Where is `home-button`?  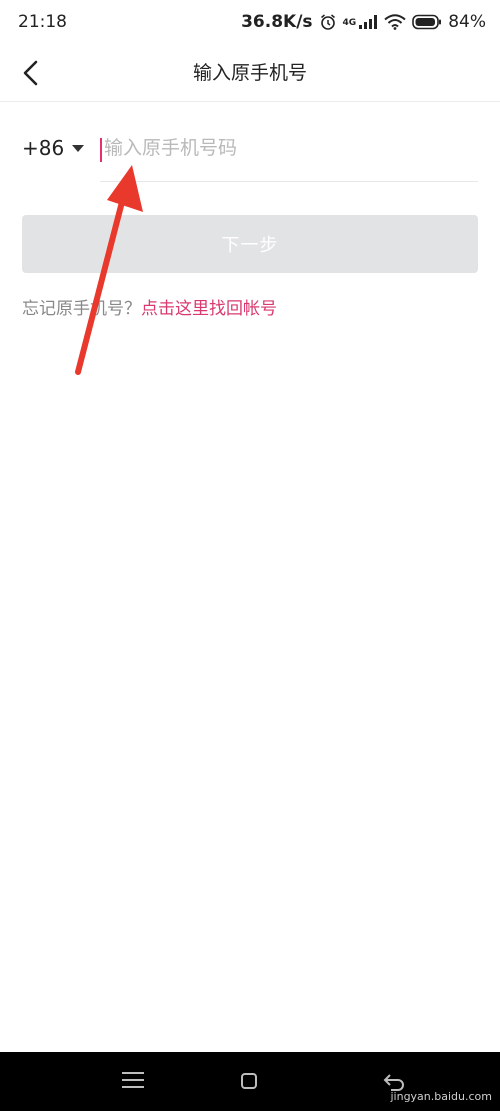
home-button is located at coordinates (249, 1081).